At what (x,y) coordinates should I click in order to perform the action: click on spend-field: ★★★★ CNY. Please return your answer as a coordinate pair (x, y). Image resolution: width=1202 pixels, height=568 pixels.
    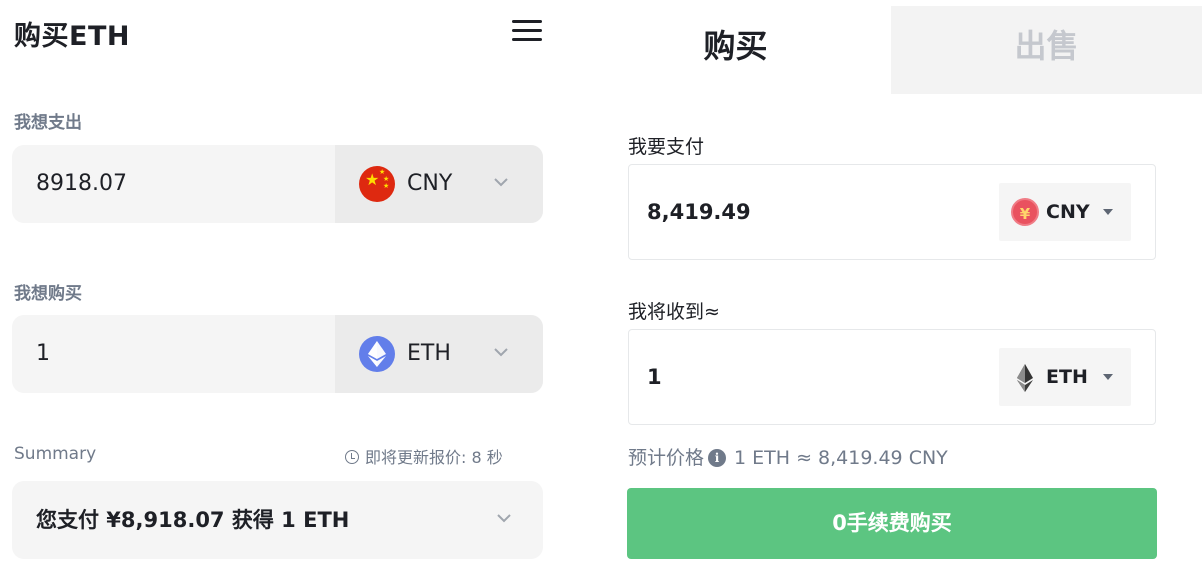
    Looking at the image, I should click on (277, 184).